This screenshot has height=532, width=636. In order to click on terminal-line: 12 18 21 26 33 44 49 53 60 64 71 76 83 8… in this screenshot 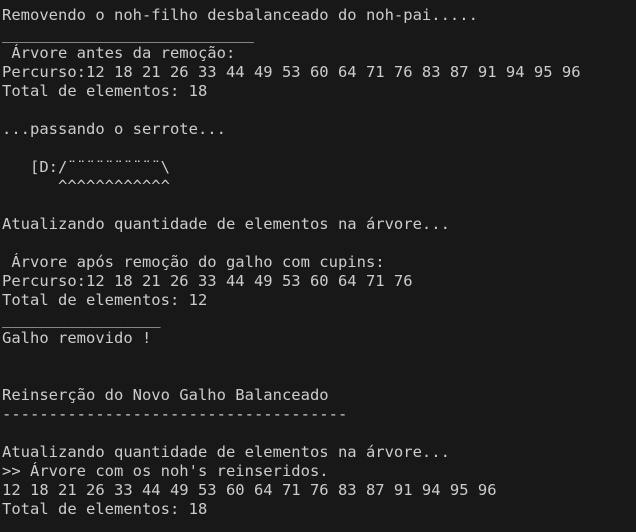, I will do `click(249, 490)`.